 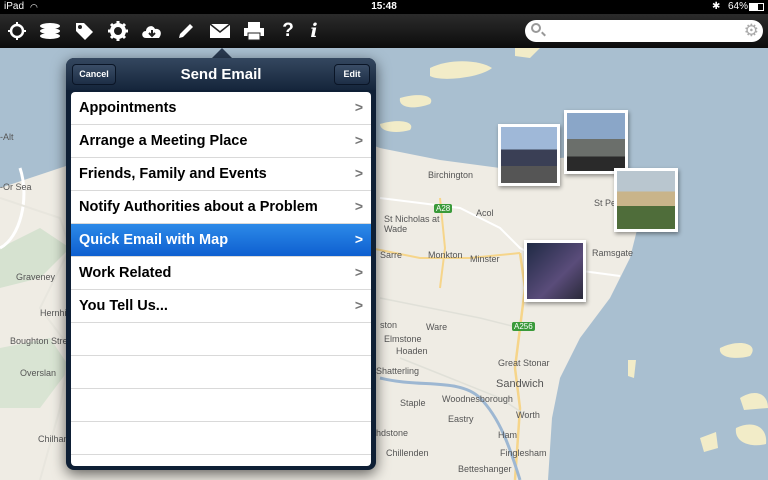 What do you see at coordinates (222, 53) in the screenshot?
I see `popover-pointer` at bounding box center [222, 53].